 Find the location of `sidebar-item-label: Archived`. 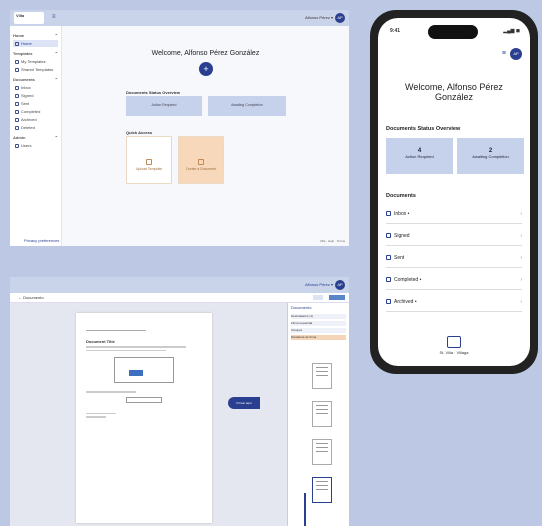

sidebar-item-label: Archived is located at coordinates (29, 119).